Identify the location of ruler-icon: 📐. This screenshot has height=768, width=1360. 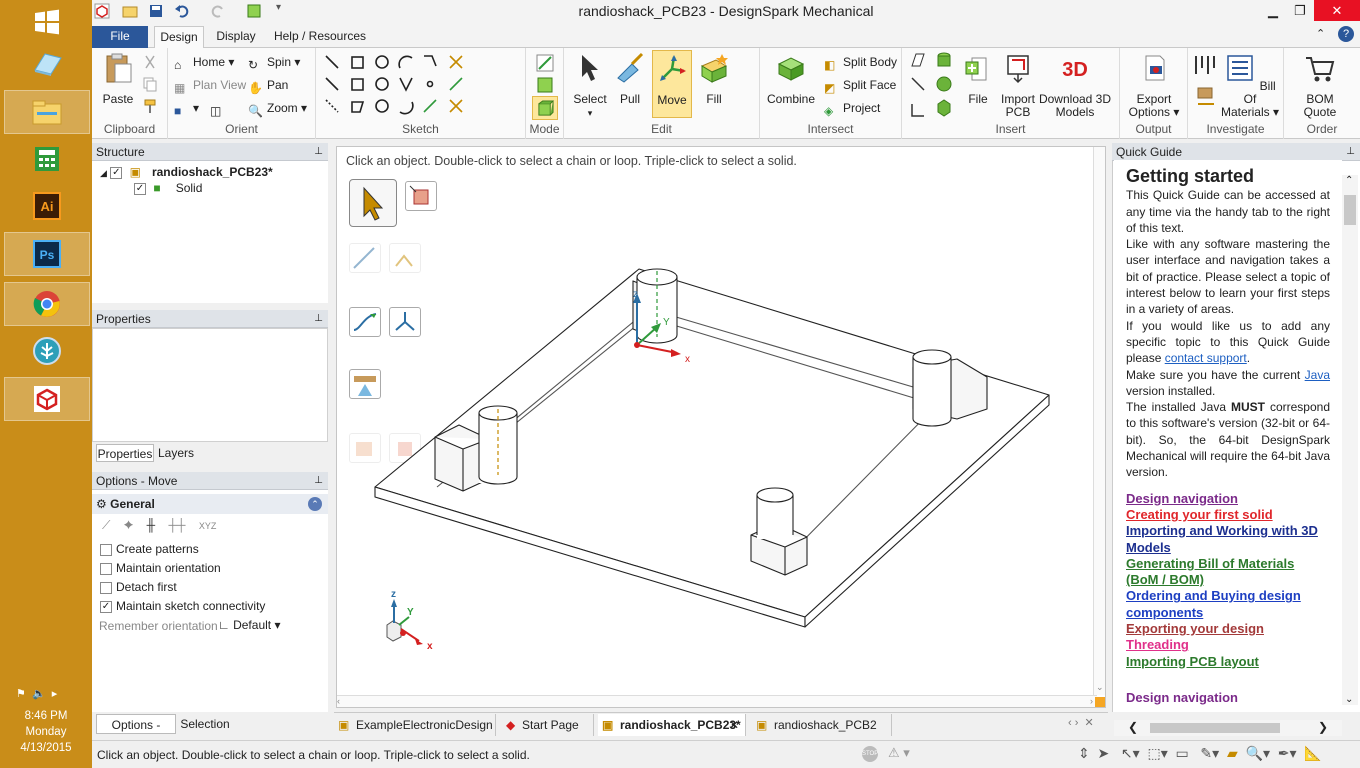
(1312, 753).